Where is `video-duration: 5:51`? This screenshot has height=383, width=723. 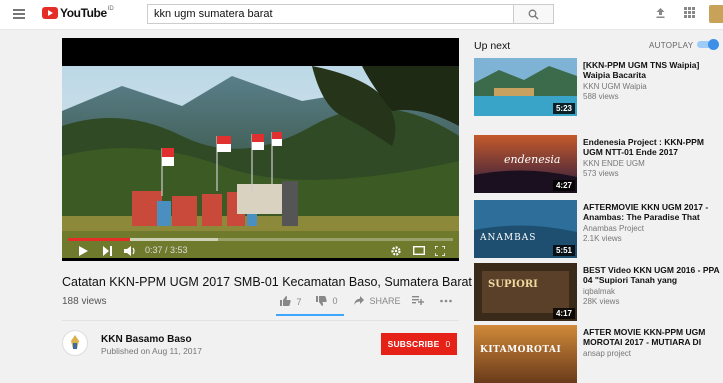
video-duration: 5:51 is located at coordinates (563, 250).